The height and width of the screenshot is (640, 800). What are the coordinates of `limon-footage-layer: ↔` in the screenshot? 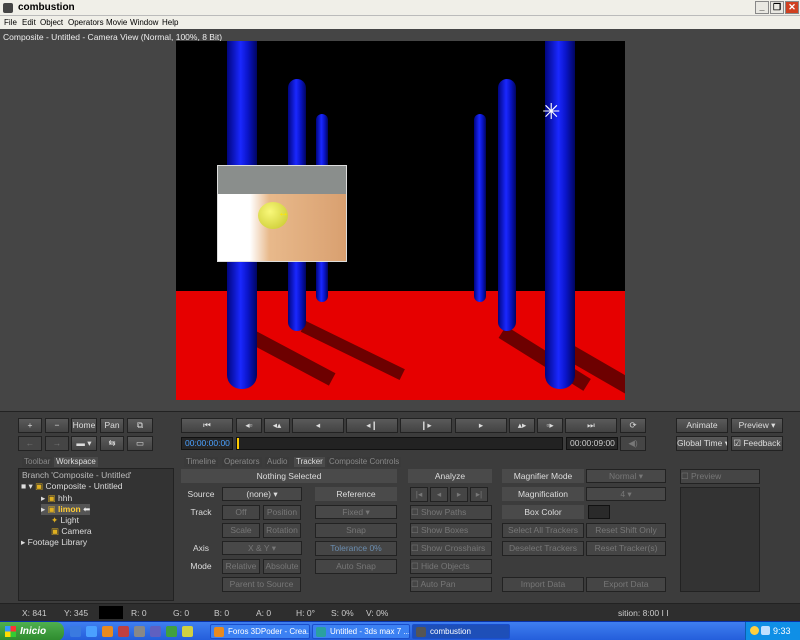 It's located at (282, 213).